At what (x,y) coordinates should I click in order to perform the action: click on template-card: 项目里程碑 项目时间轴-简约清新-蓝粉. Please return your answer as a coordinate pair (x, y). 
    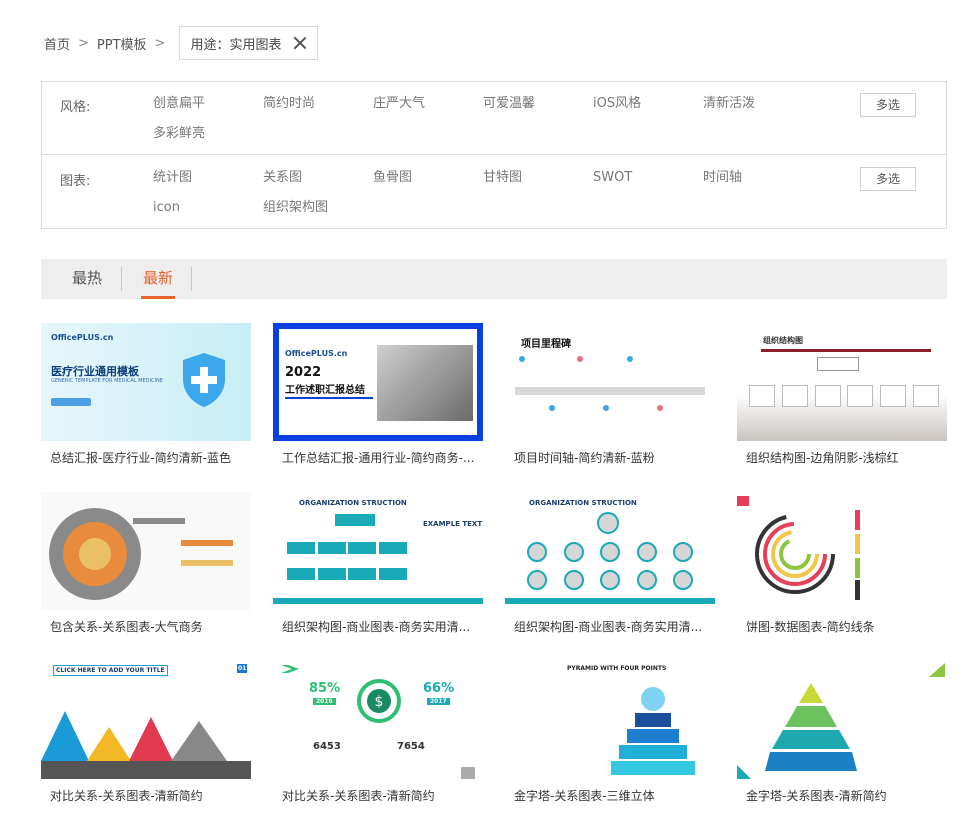
    Looking at the image, I should click on (610, 394).